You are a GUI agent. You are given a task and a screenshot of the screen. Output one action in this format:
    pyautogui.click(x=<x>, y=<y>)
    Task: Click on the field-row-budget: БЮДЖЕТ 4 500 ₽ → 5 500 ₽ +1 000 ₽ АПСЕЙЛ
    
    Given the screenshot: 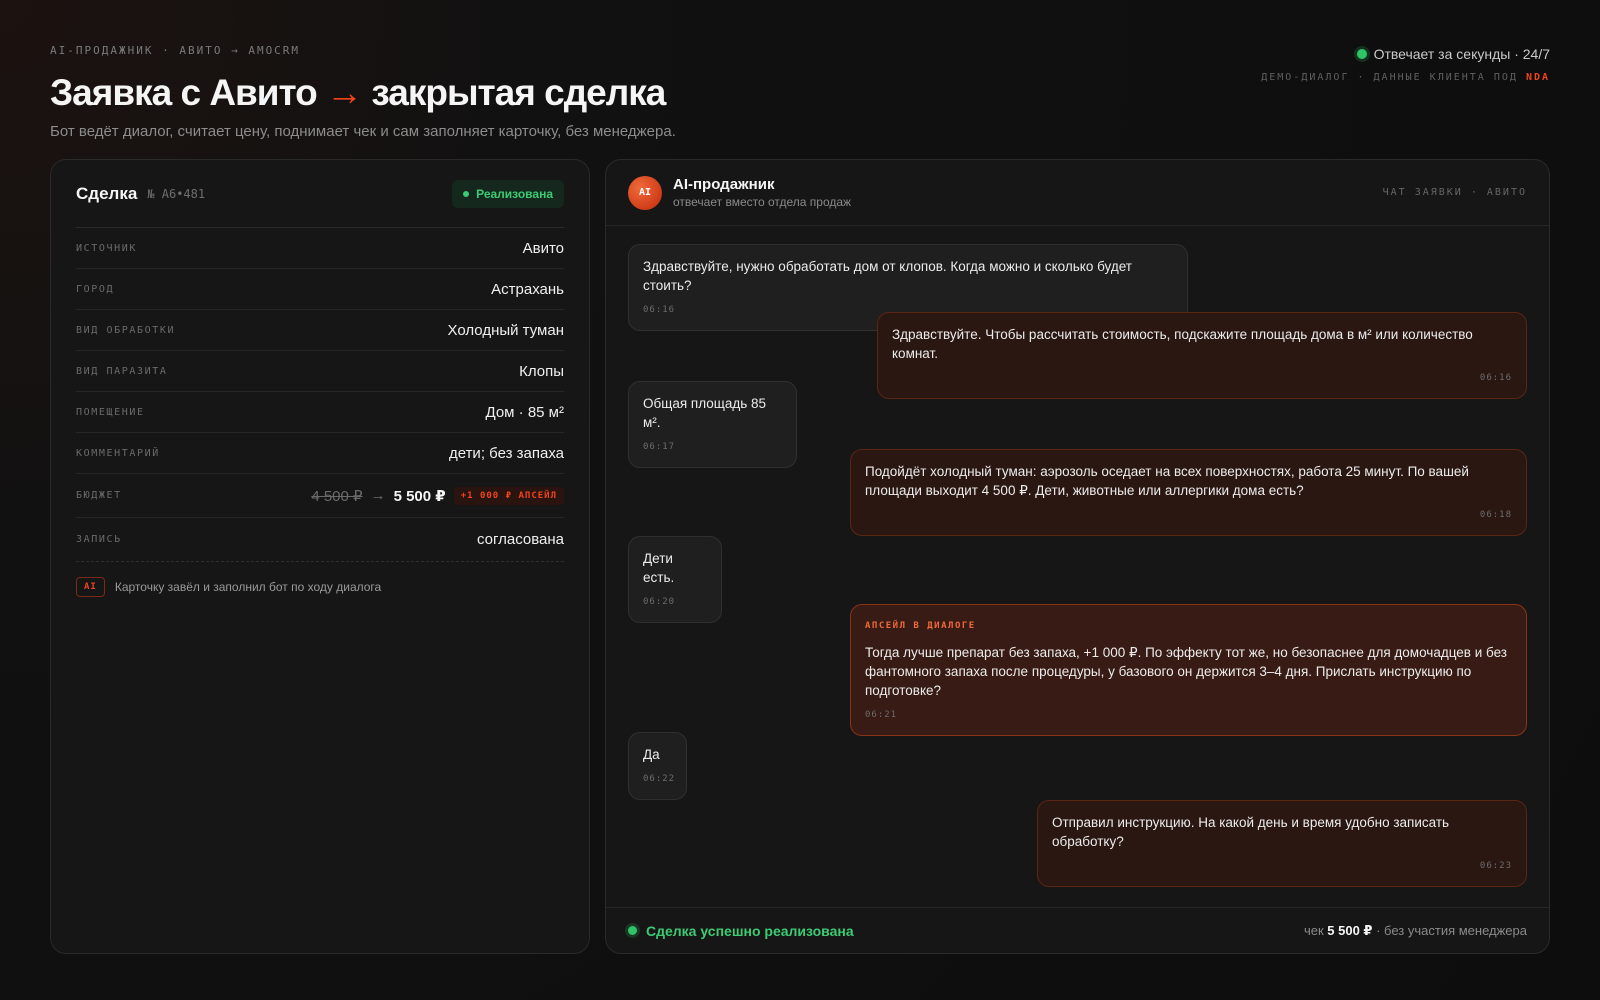 What is the action you would take?
    pyautogui.click(x=320, y=496)
    